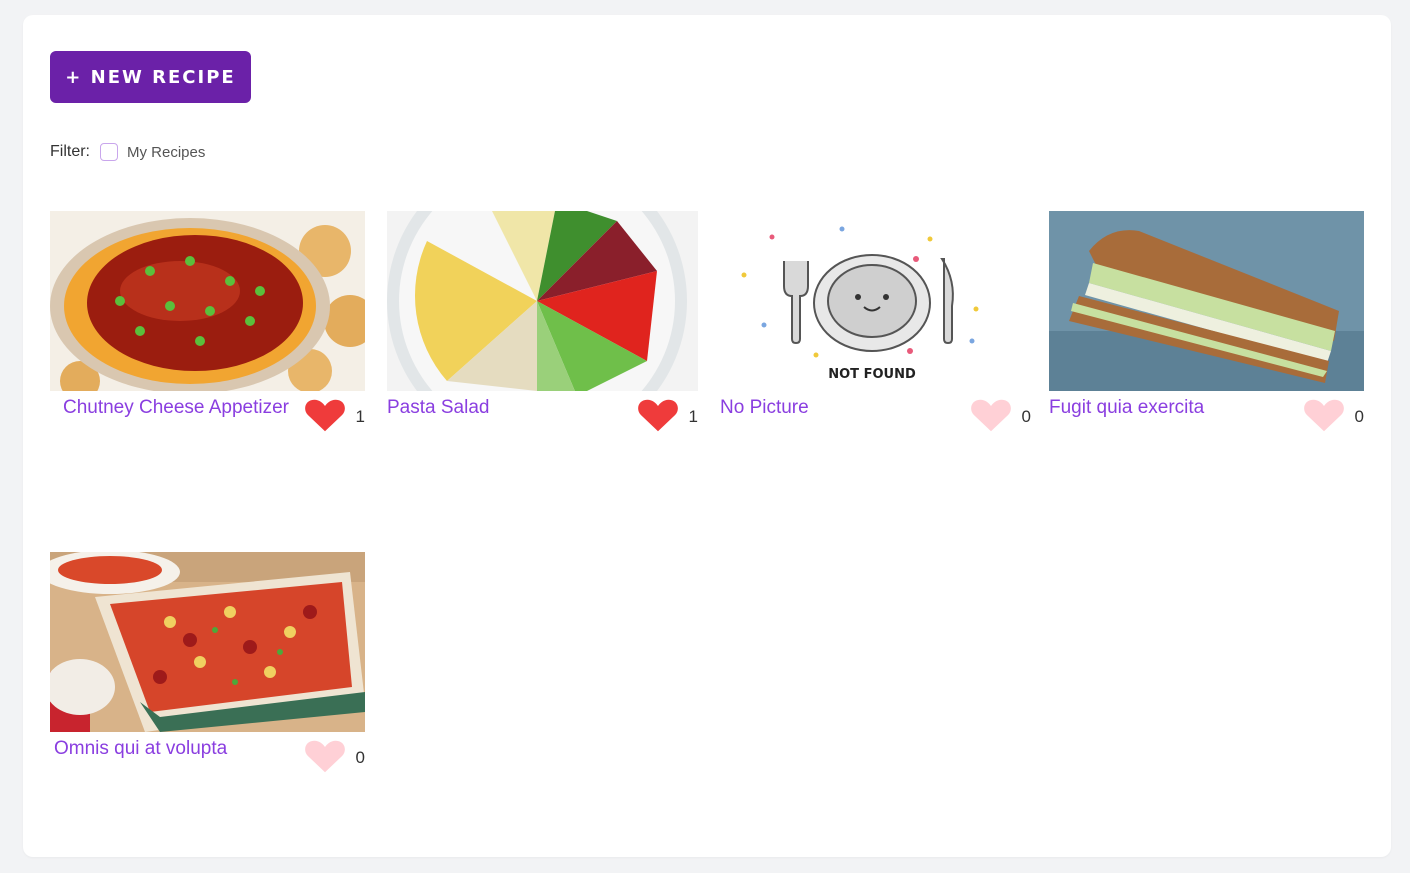 Image resolution: width=1410 pixels, height=873 pixels. I want to click on my-recipes-checkbox, so click(109, 152).